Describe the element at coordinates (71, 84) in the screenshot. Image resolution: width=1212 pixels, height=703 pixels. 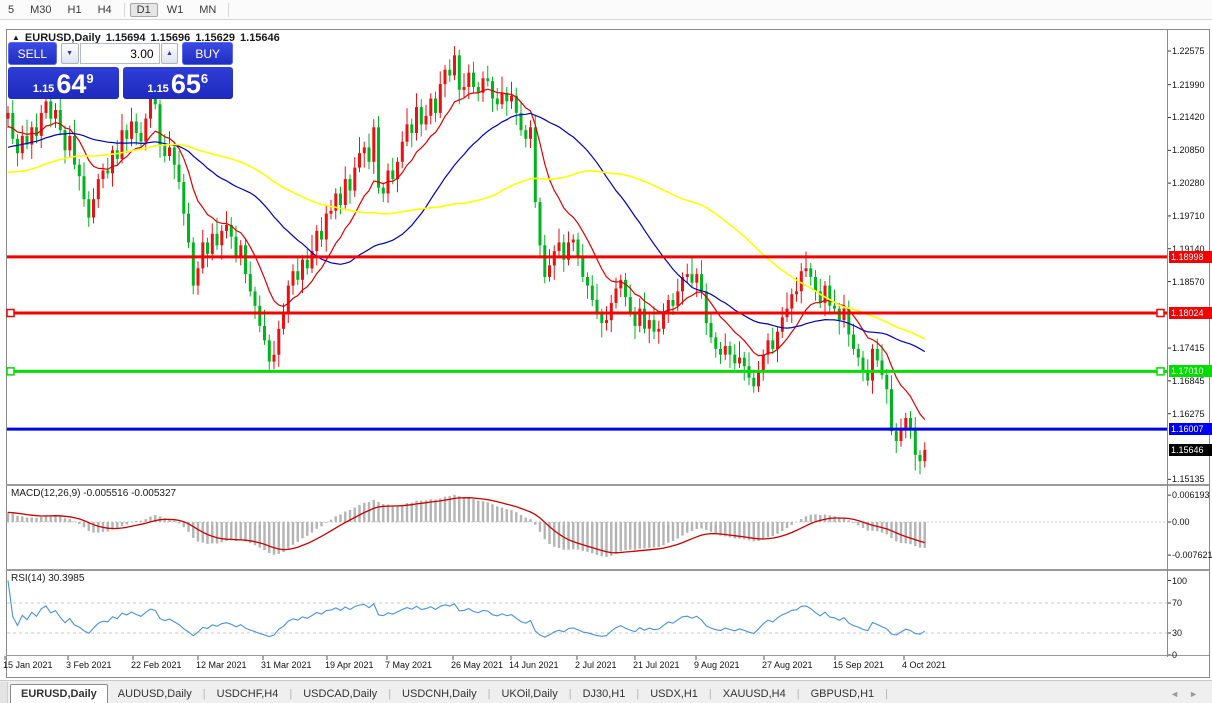
I see `bid-big-digits: 64` at that location.